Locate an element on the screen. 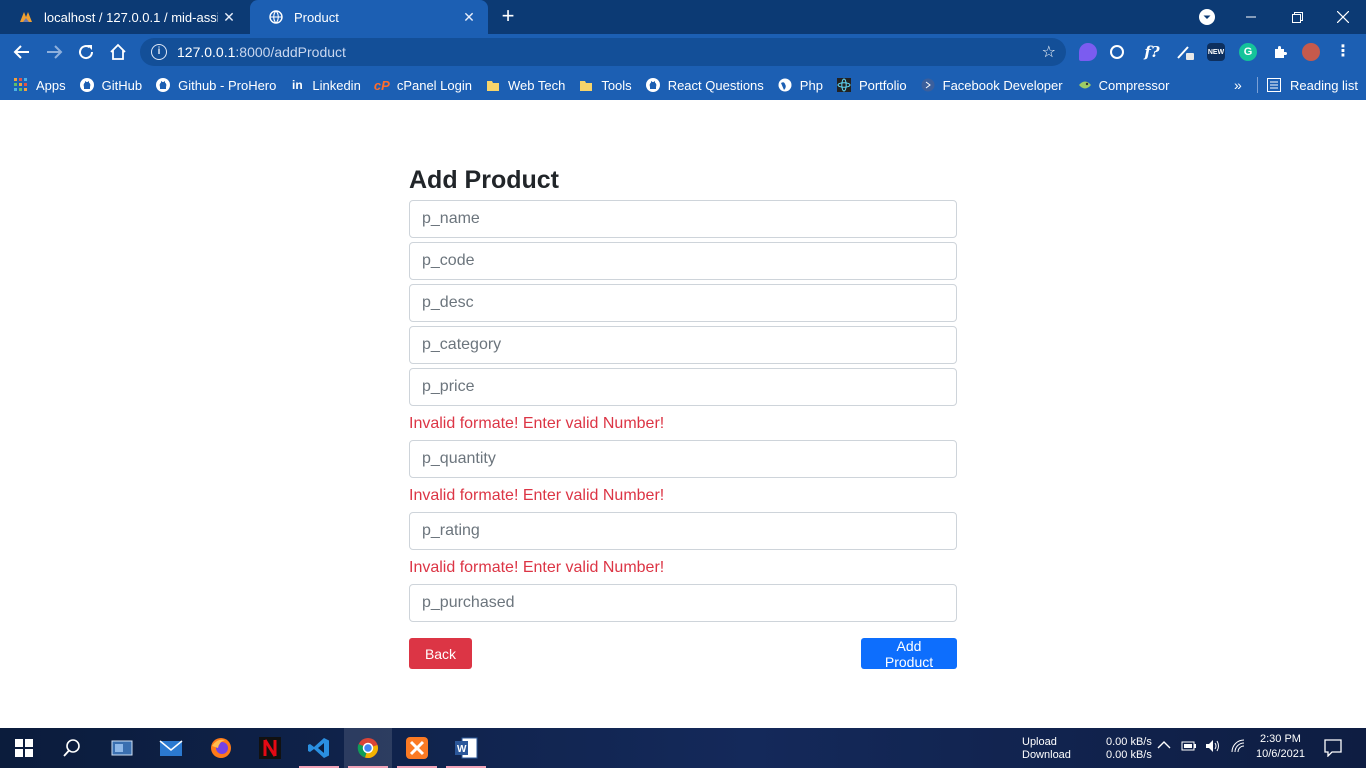 The image size is (1366, 768). home-icon is located at coordinates (118, 52).